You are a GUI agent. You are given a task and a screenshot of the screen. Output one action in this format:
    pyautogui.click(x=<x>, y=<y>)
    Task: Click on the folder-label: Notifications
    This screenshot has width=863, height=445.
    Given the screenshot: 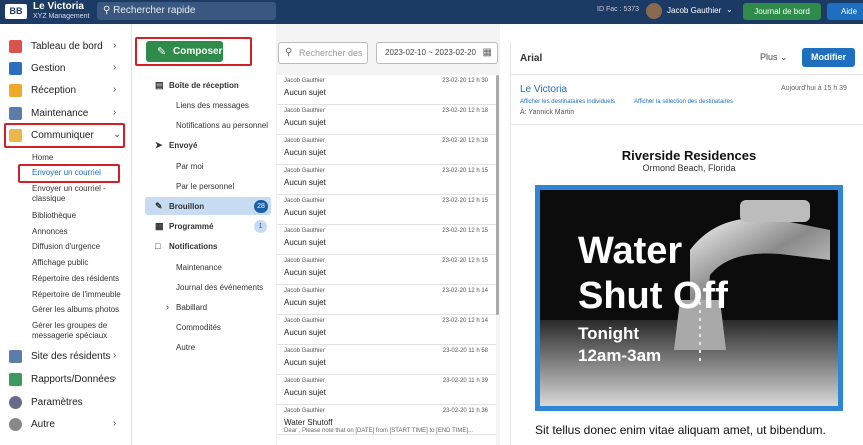 What is the action you would take?
    pyautogui.click(x=193, y=246)
    